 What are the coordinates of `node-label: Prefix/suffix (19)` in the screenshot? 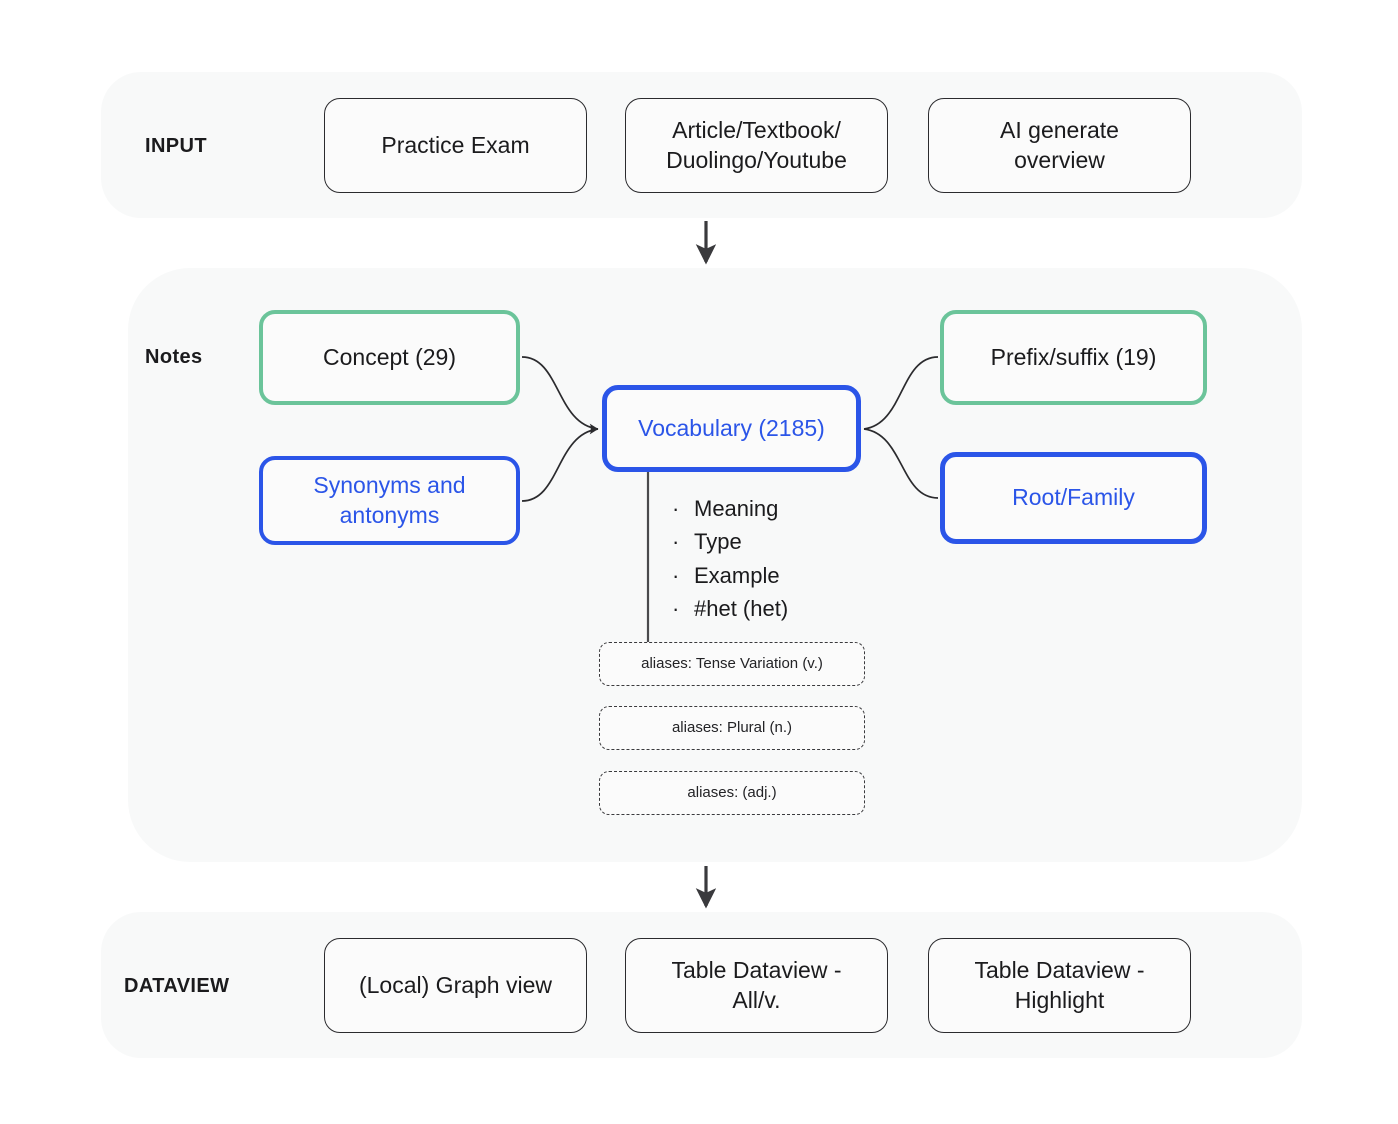 It's located at (1073, 356).